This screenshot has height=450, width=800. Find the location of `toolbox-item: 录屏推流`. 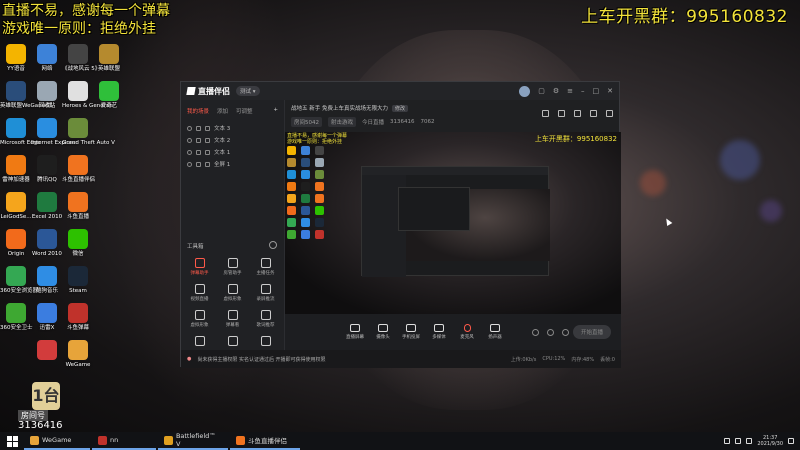

toolbox-item: 录屏推流 is located at coordinates (265, 293).